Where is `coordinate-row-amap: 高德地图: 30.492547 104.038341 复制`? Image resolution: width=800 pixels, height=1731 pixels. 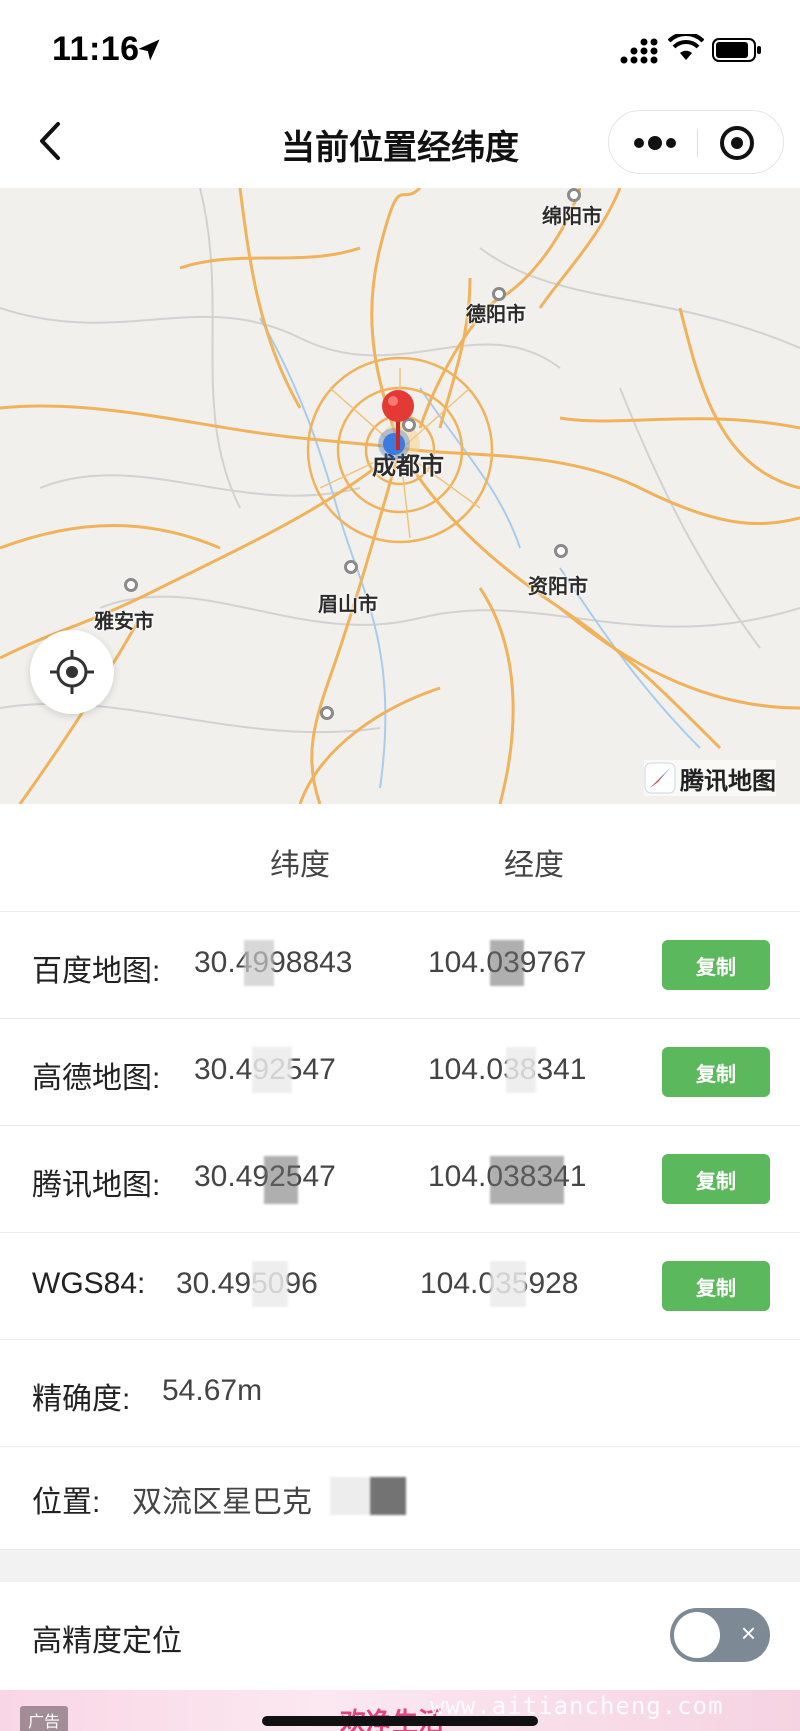 coordinate-row-amap: 高德地图: 30.492547 104.038341 复制 is located at coordinates (400, 1072).